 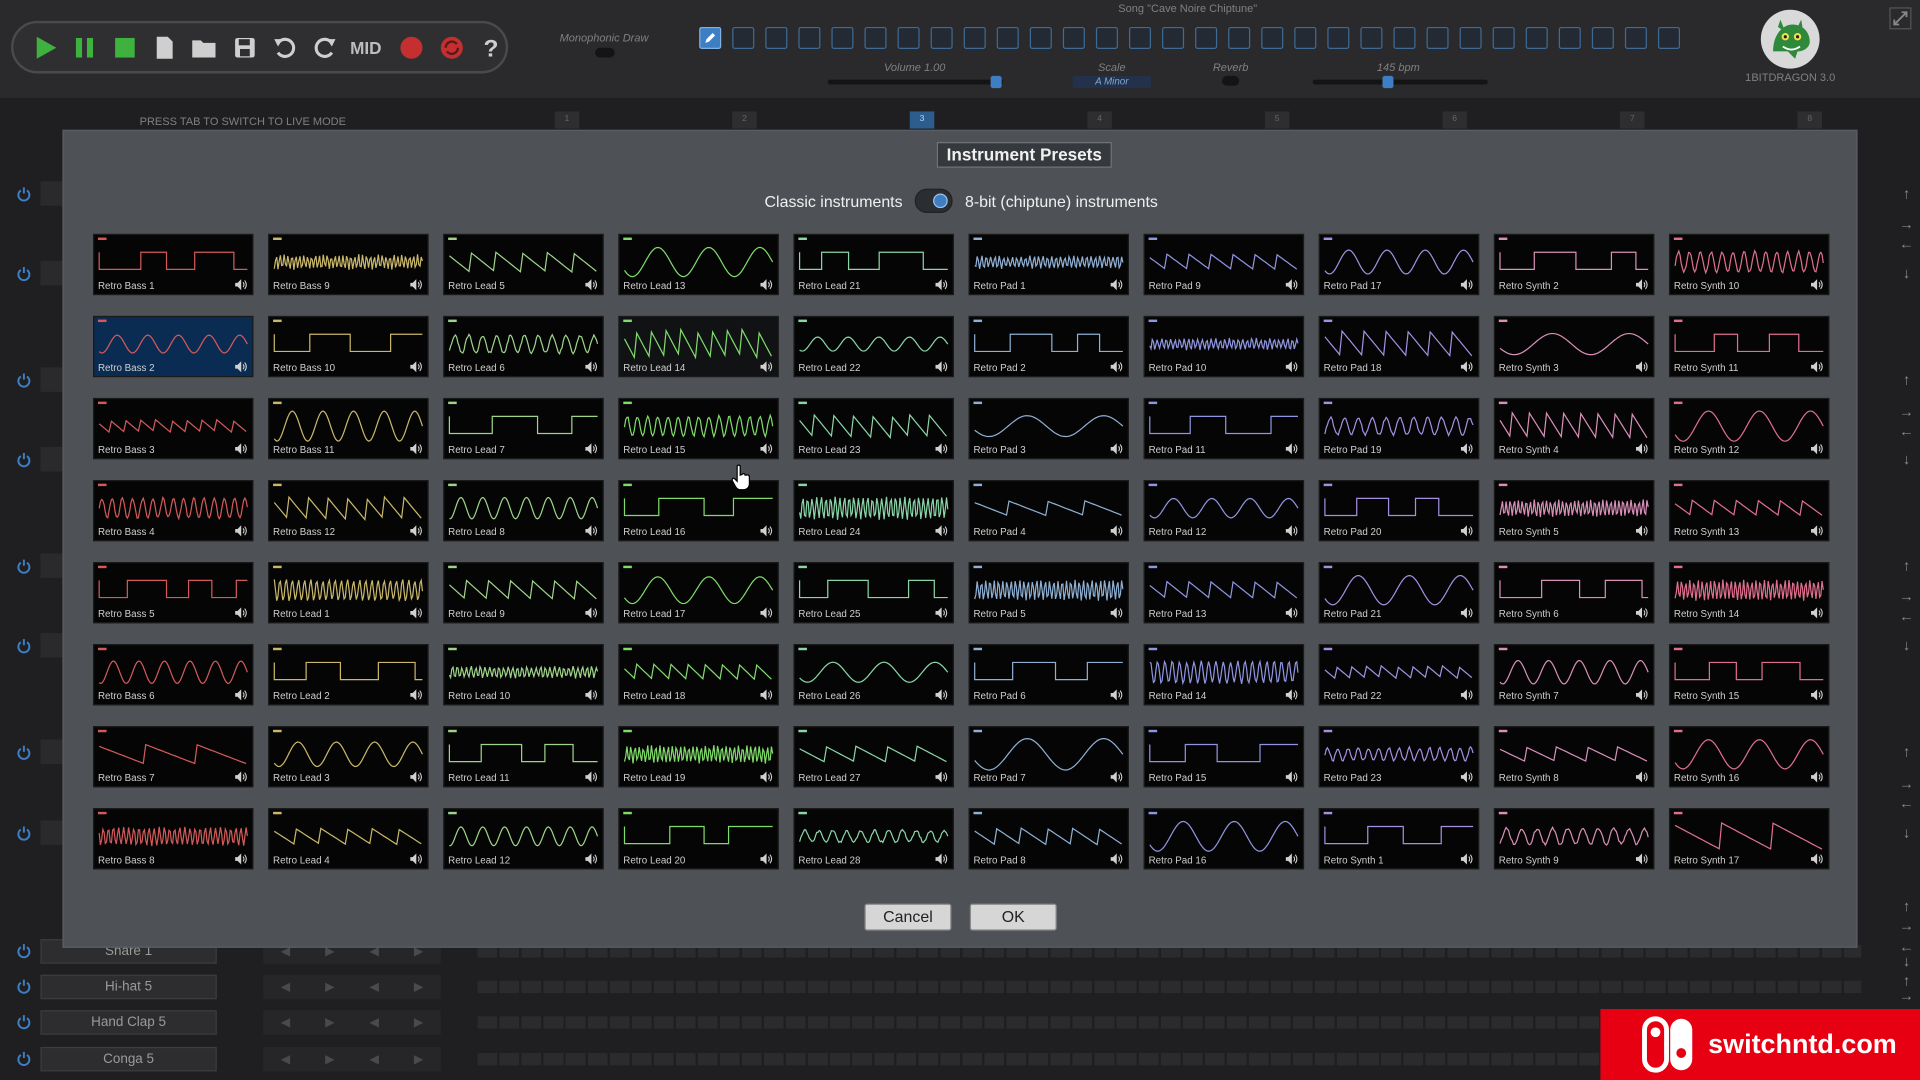 What do you see at coordinates (284, 46) in the screenshot?
I see `undo-icon` at bounding box center [284, 46].